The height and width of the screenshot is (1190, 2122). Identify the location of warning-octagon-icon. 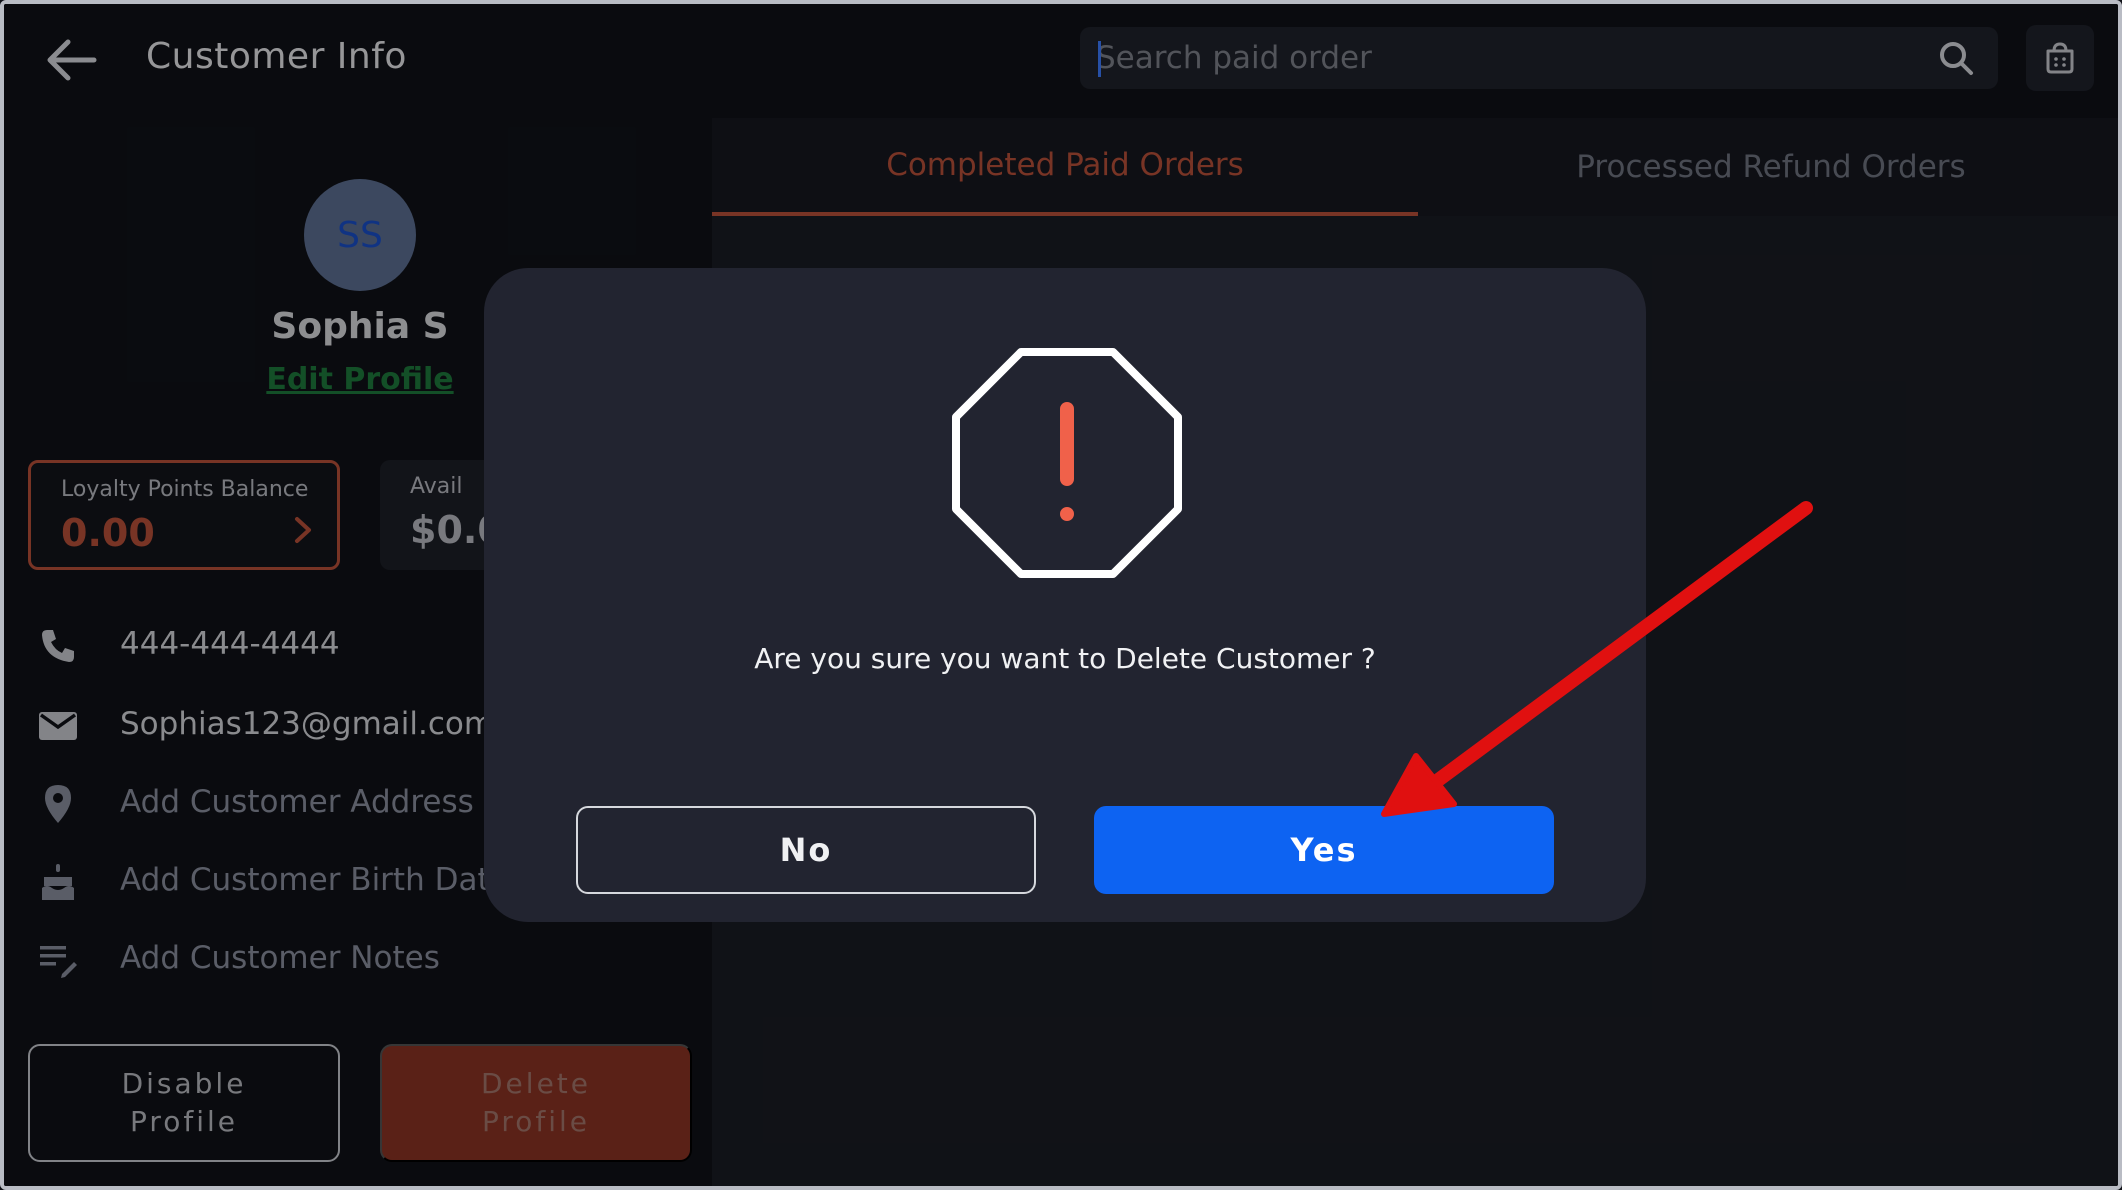
(1067, 463).